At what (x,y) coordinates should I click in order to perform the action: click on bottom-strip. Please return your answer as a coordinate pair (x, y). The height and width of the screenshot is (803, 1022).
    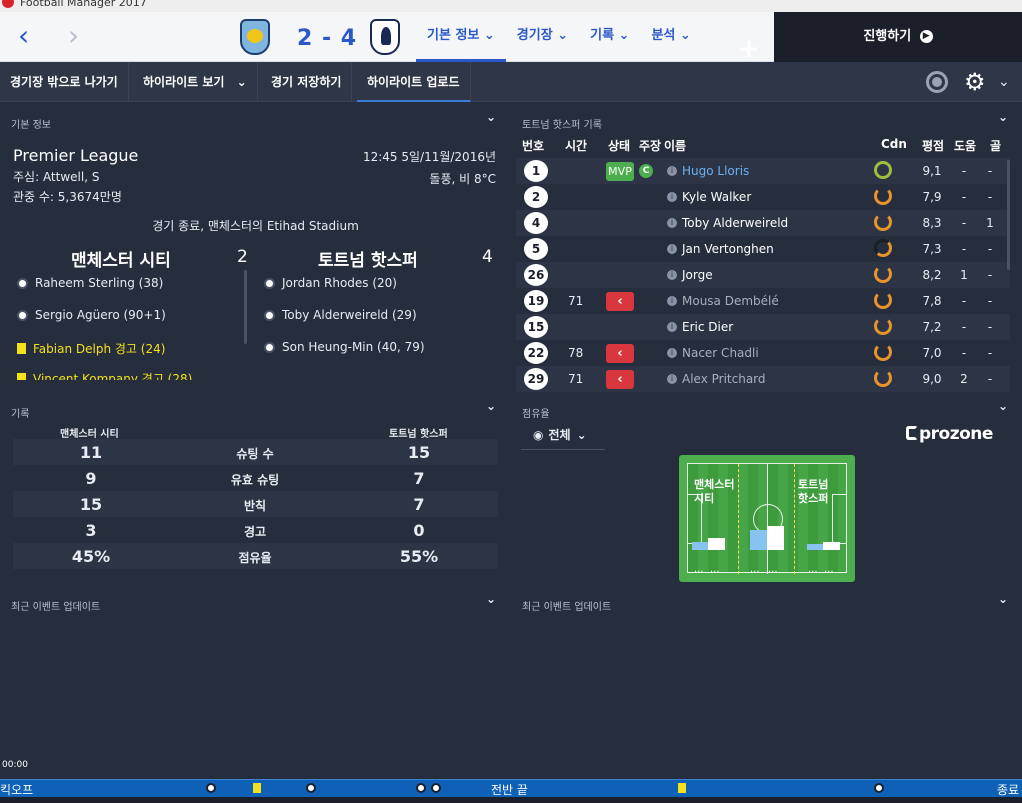
    Looking at the image, I should click on (511, 800).